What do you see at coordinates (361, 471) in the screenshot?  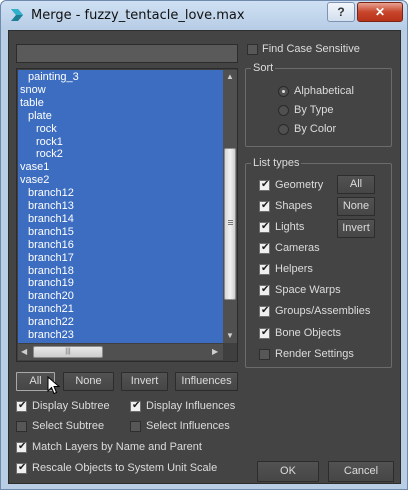 I see `cancel-button: Cancel` at bounding box center [361, 471].